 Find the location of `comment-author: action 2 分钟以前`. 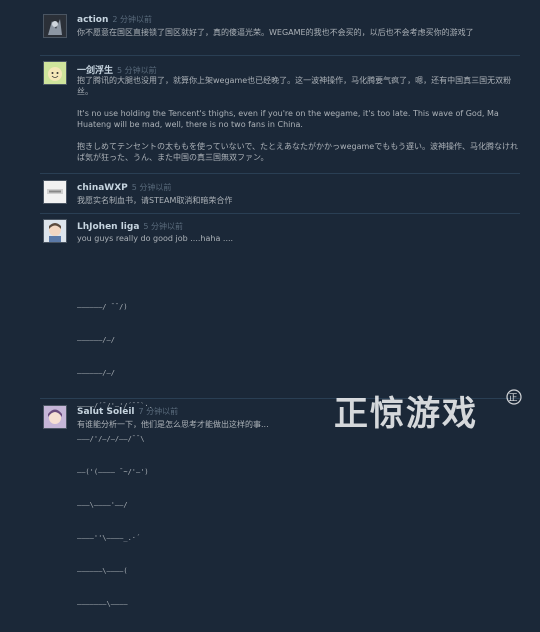

comment-author: action 2 分钟以前 is located at coordinates (114, 19).